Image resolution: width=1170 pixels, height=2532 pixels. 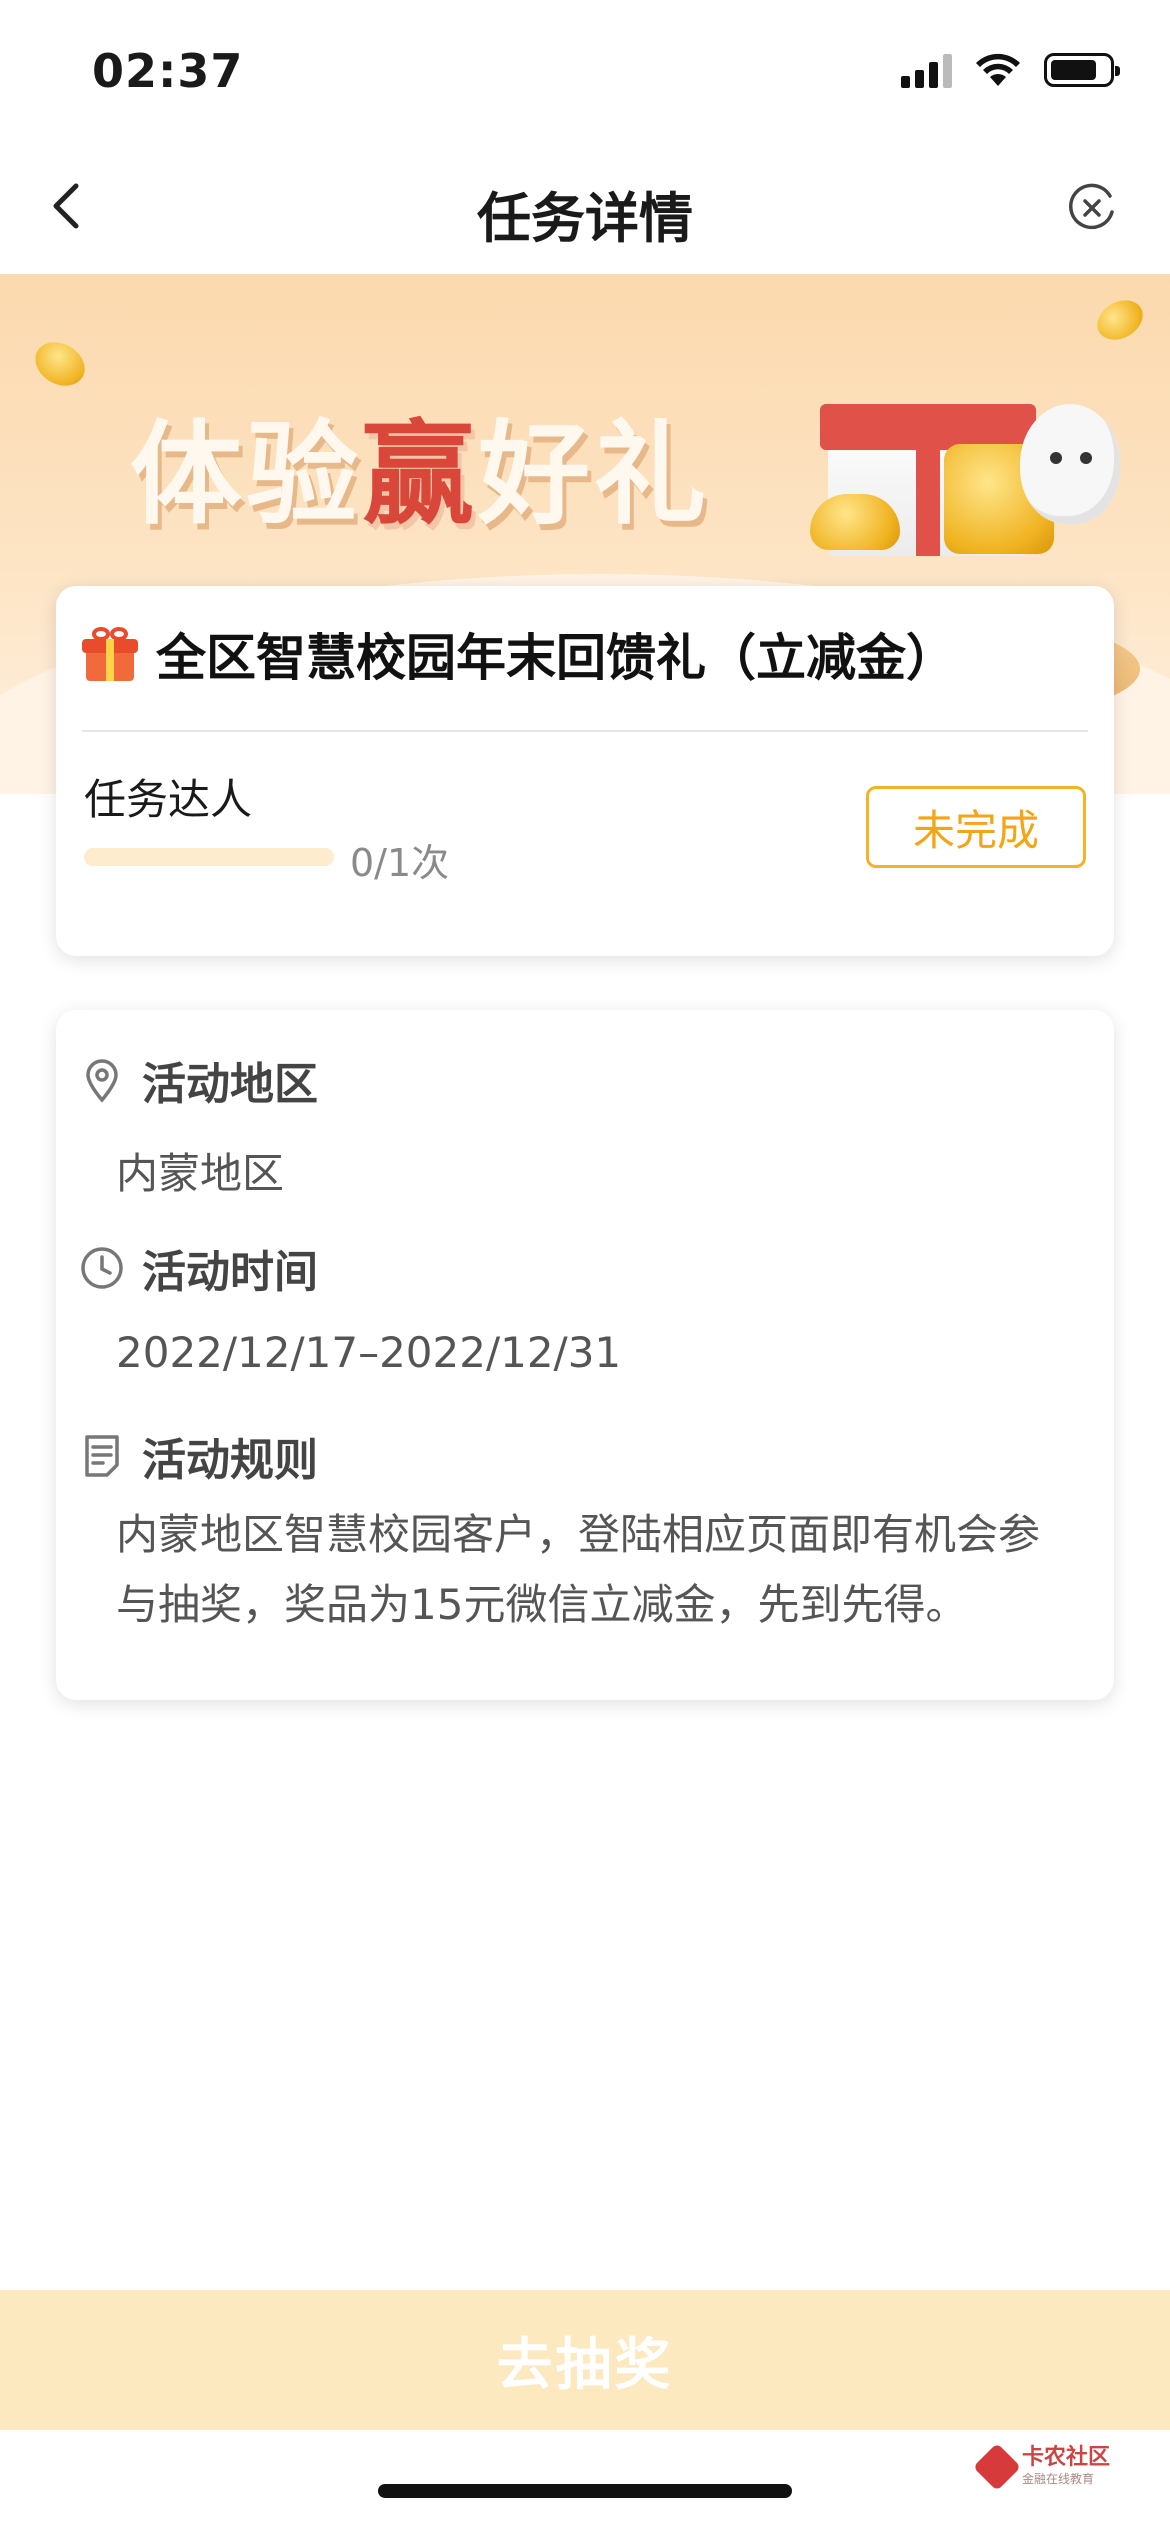 I want to click on gold-ingot-icon, so click(x=855, y=522).